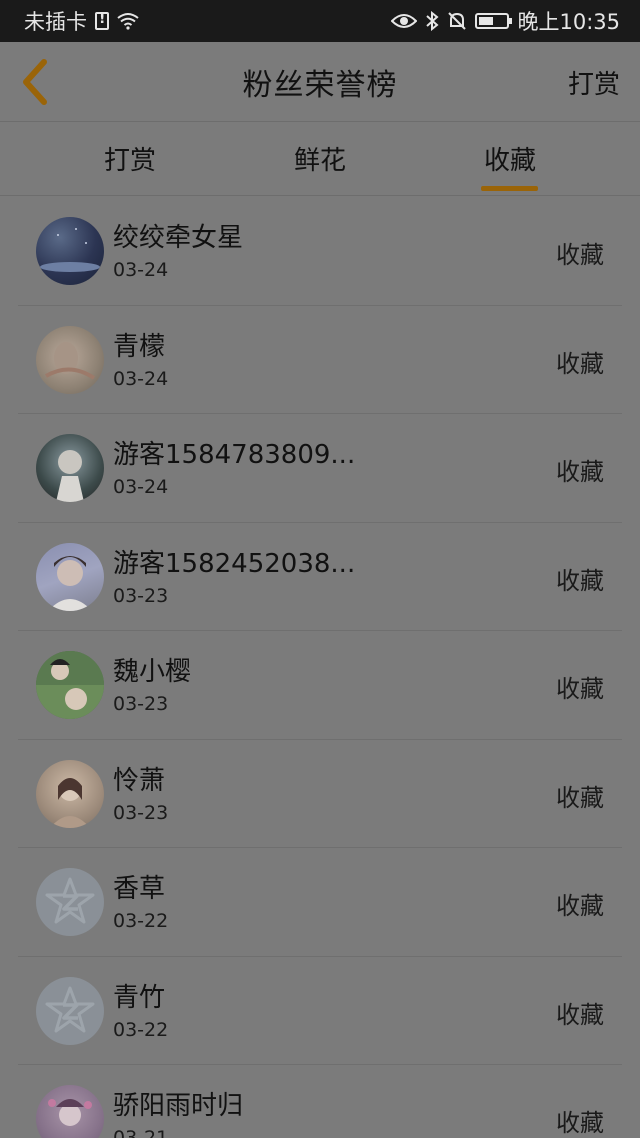 Image resolution: width=640 pixels, height=1138 pixels. I want to click on back-button, so click(36, 82).